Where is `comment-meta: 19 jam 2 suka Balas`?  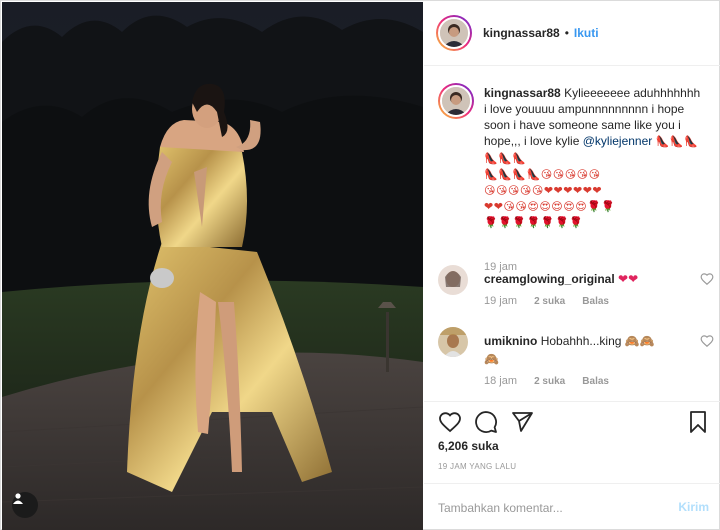 comment-meta: 19 jam 2 suka Balas is located at coordinates (553, 301).